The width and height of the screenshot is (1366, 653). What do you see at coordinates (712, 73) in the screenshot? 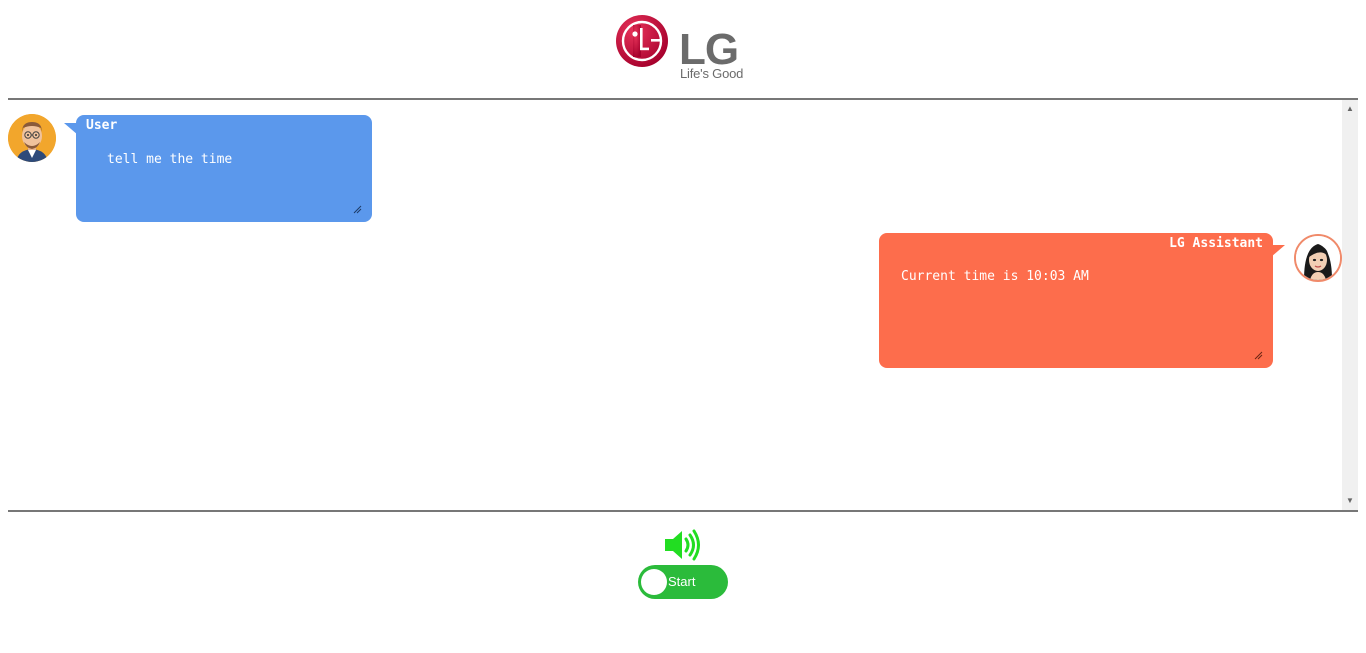
I see `lg-logo-tagline: Life's Good` at bounding box center [712, 73].